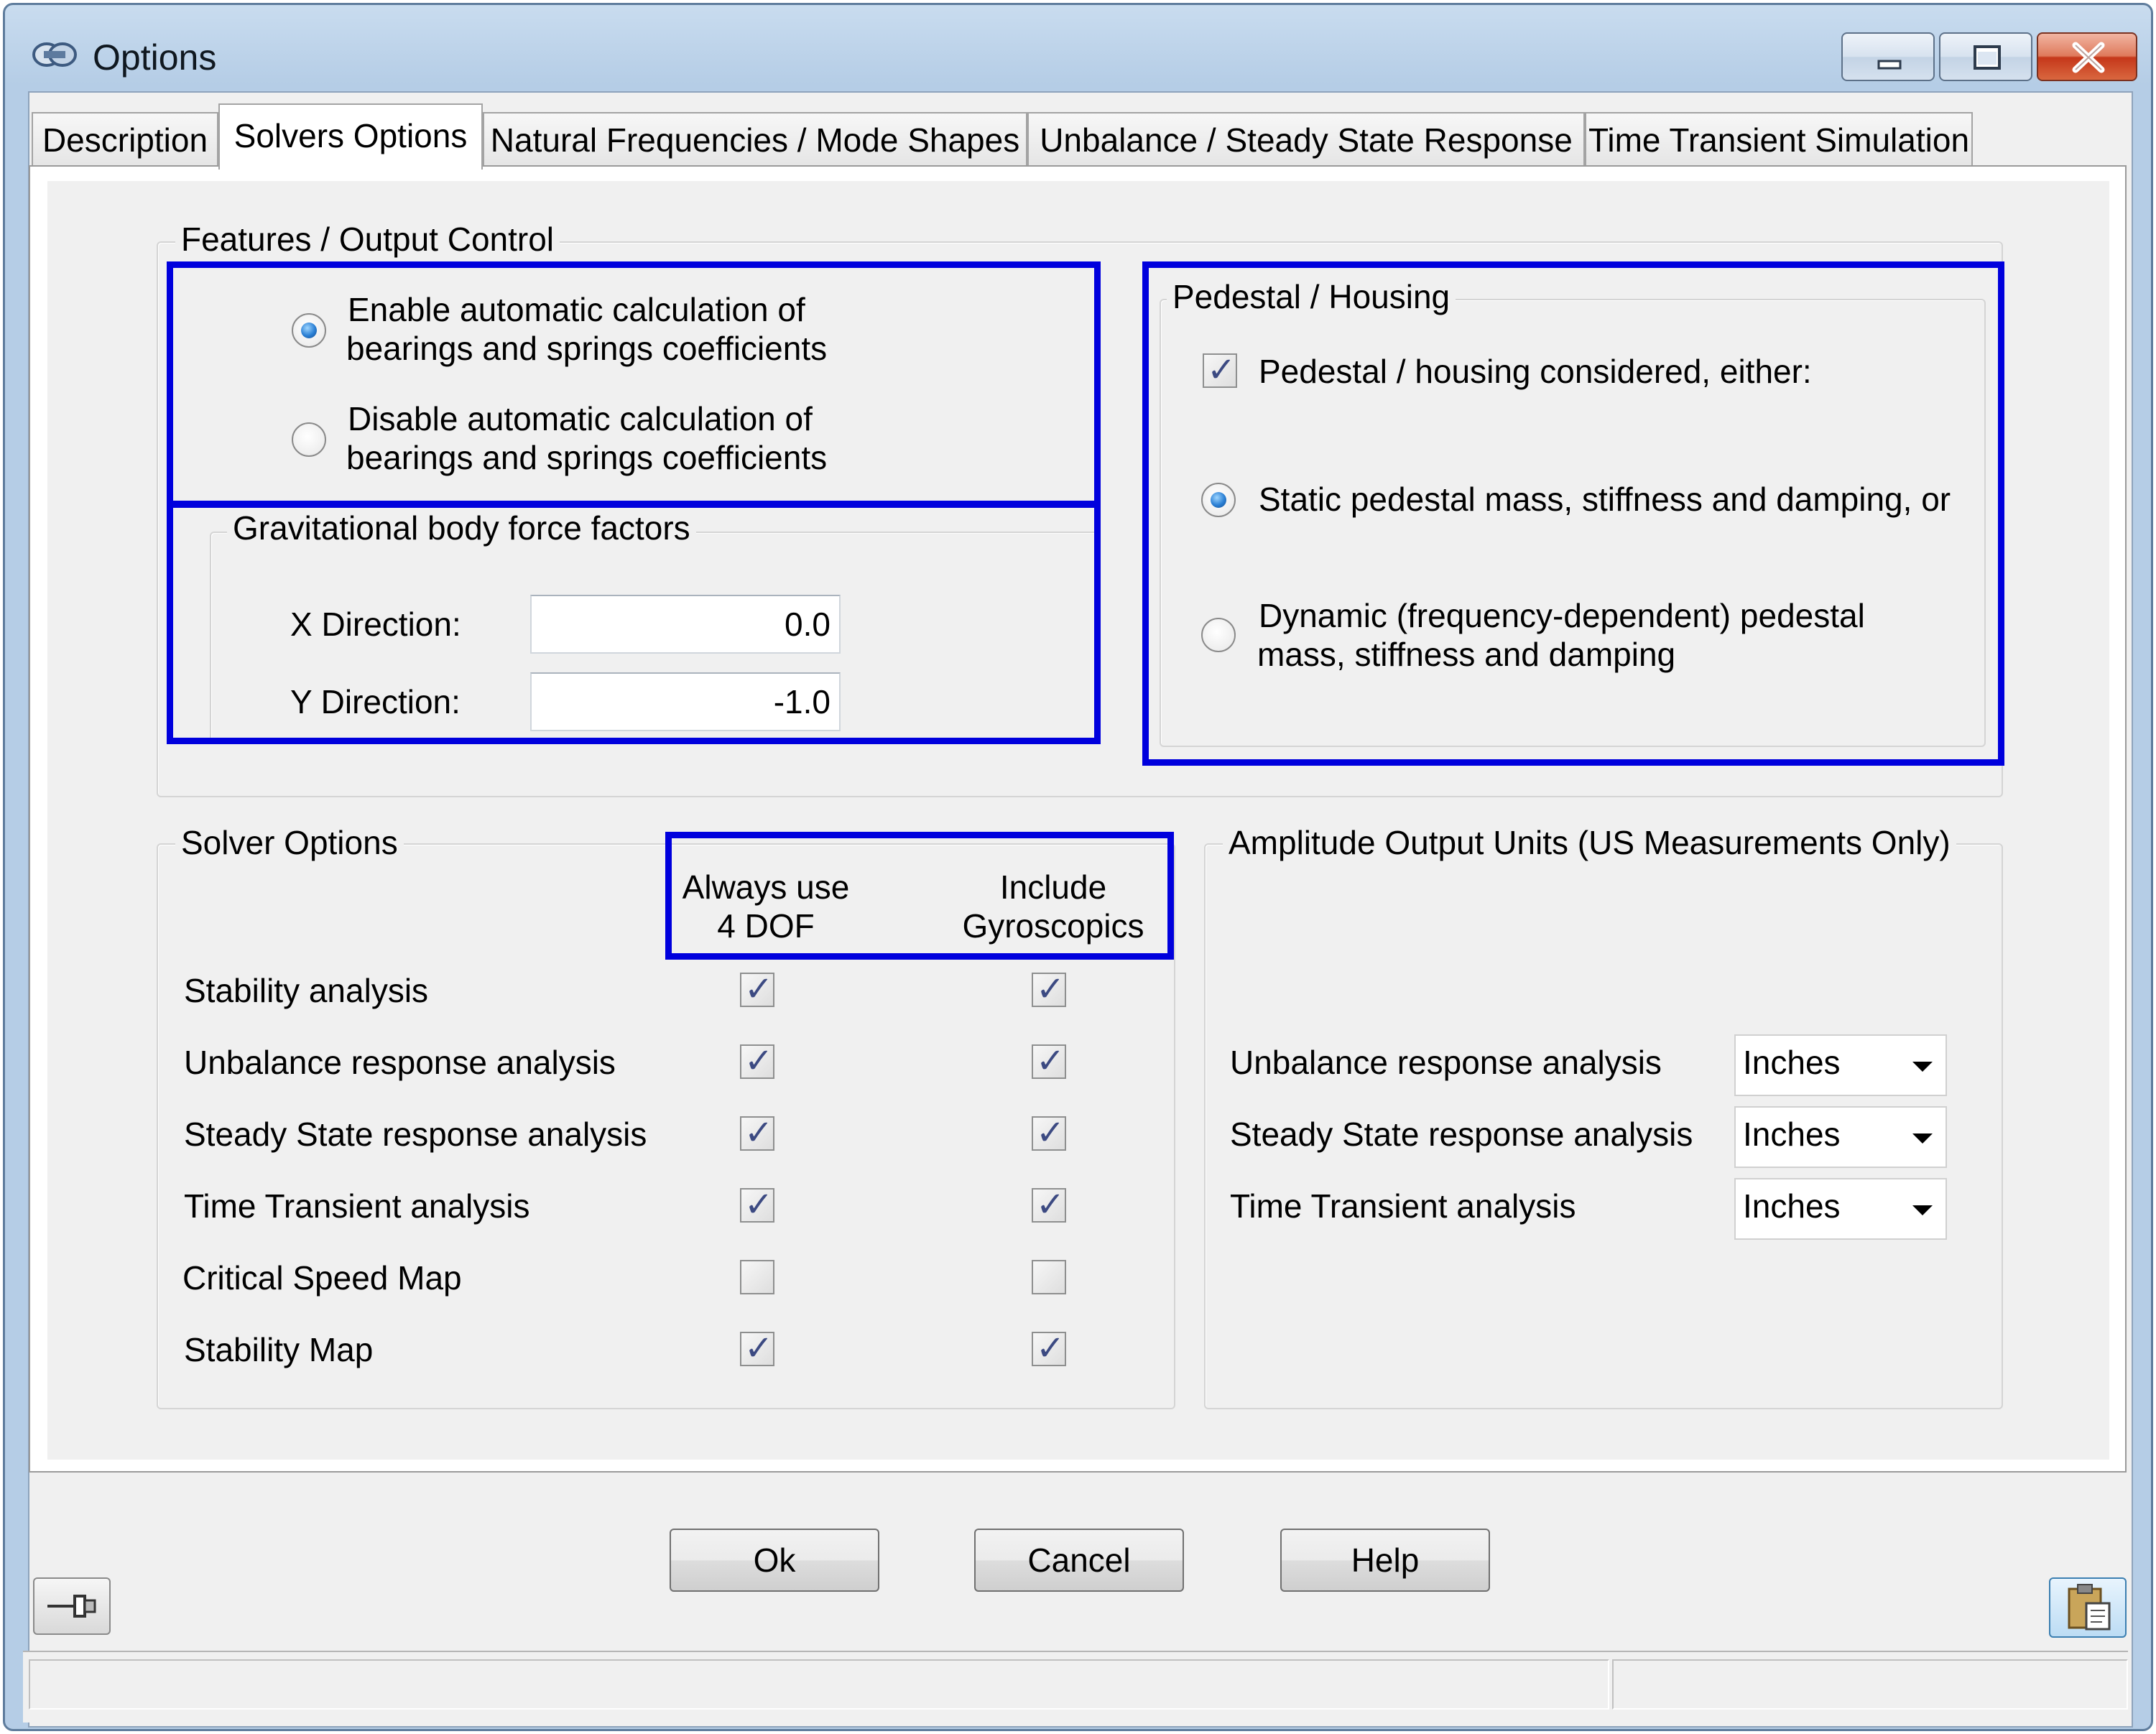  Describe the element at coordinates (1053, 887) in the screenshot. I see `gyroscopics-header-line1: Include` at that location.